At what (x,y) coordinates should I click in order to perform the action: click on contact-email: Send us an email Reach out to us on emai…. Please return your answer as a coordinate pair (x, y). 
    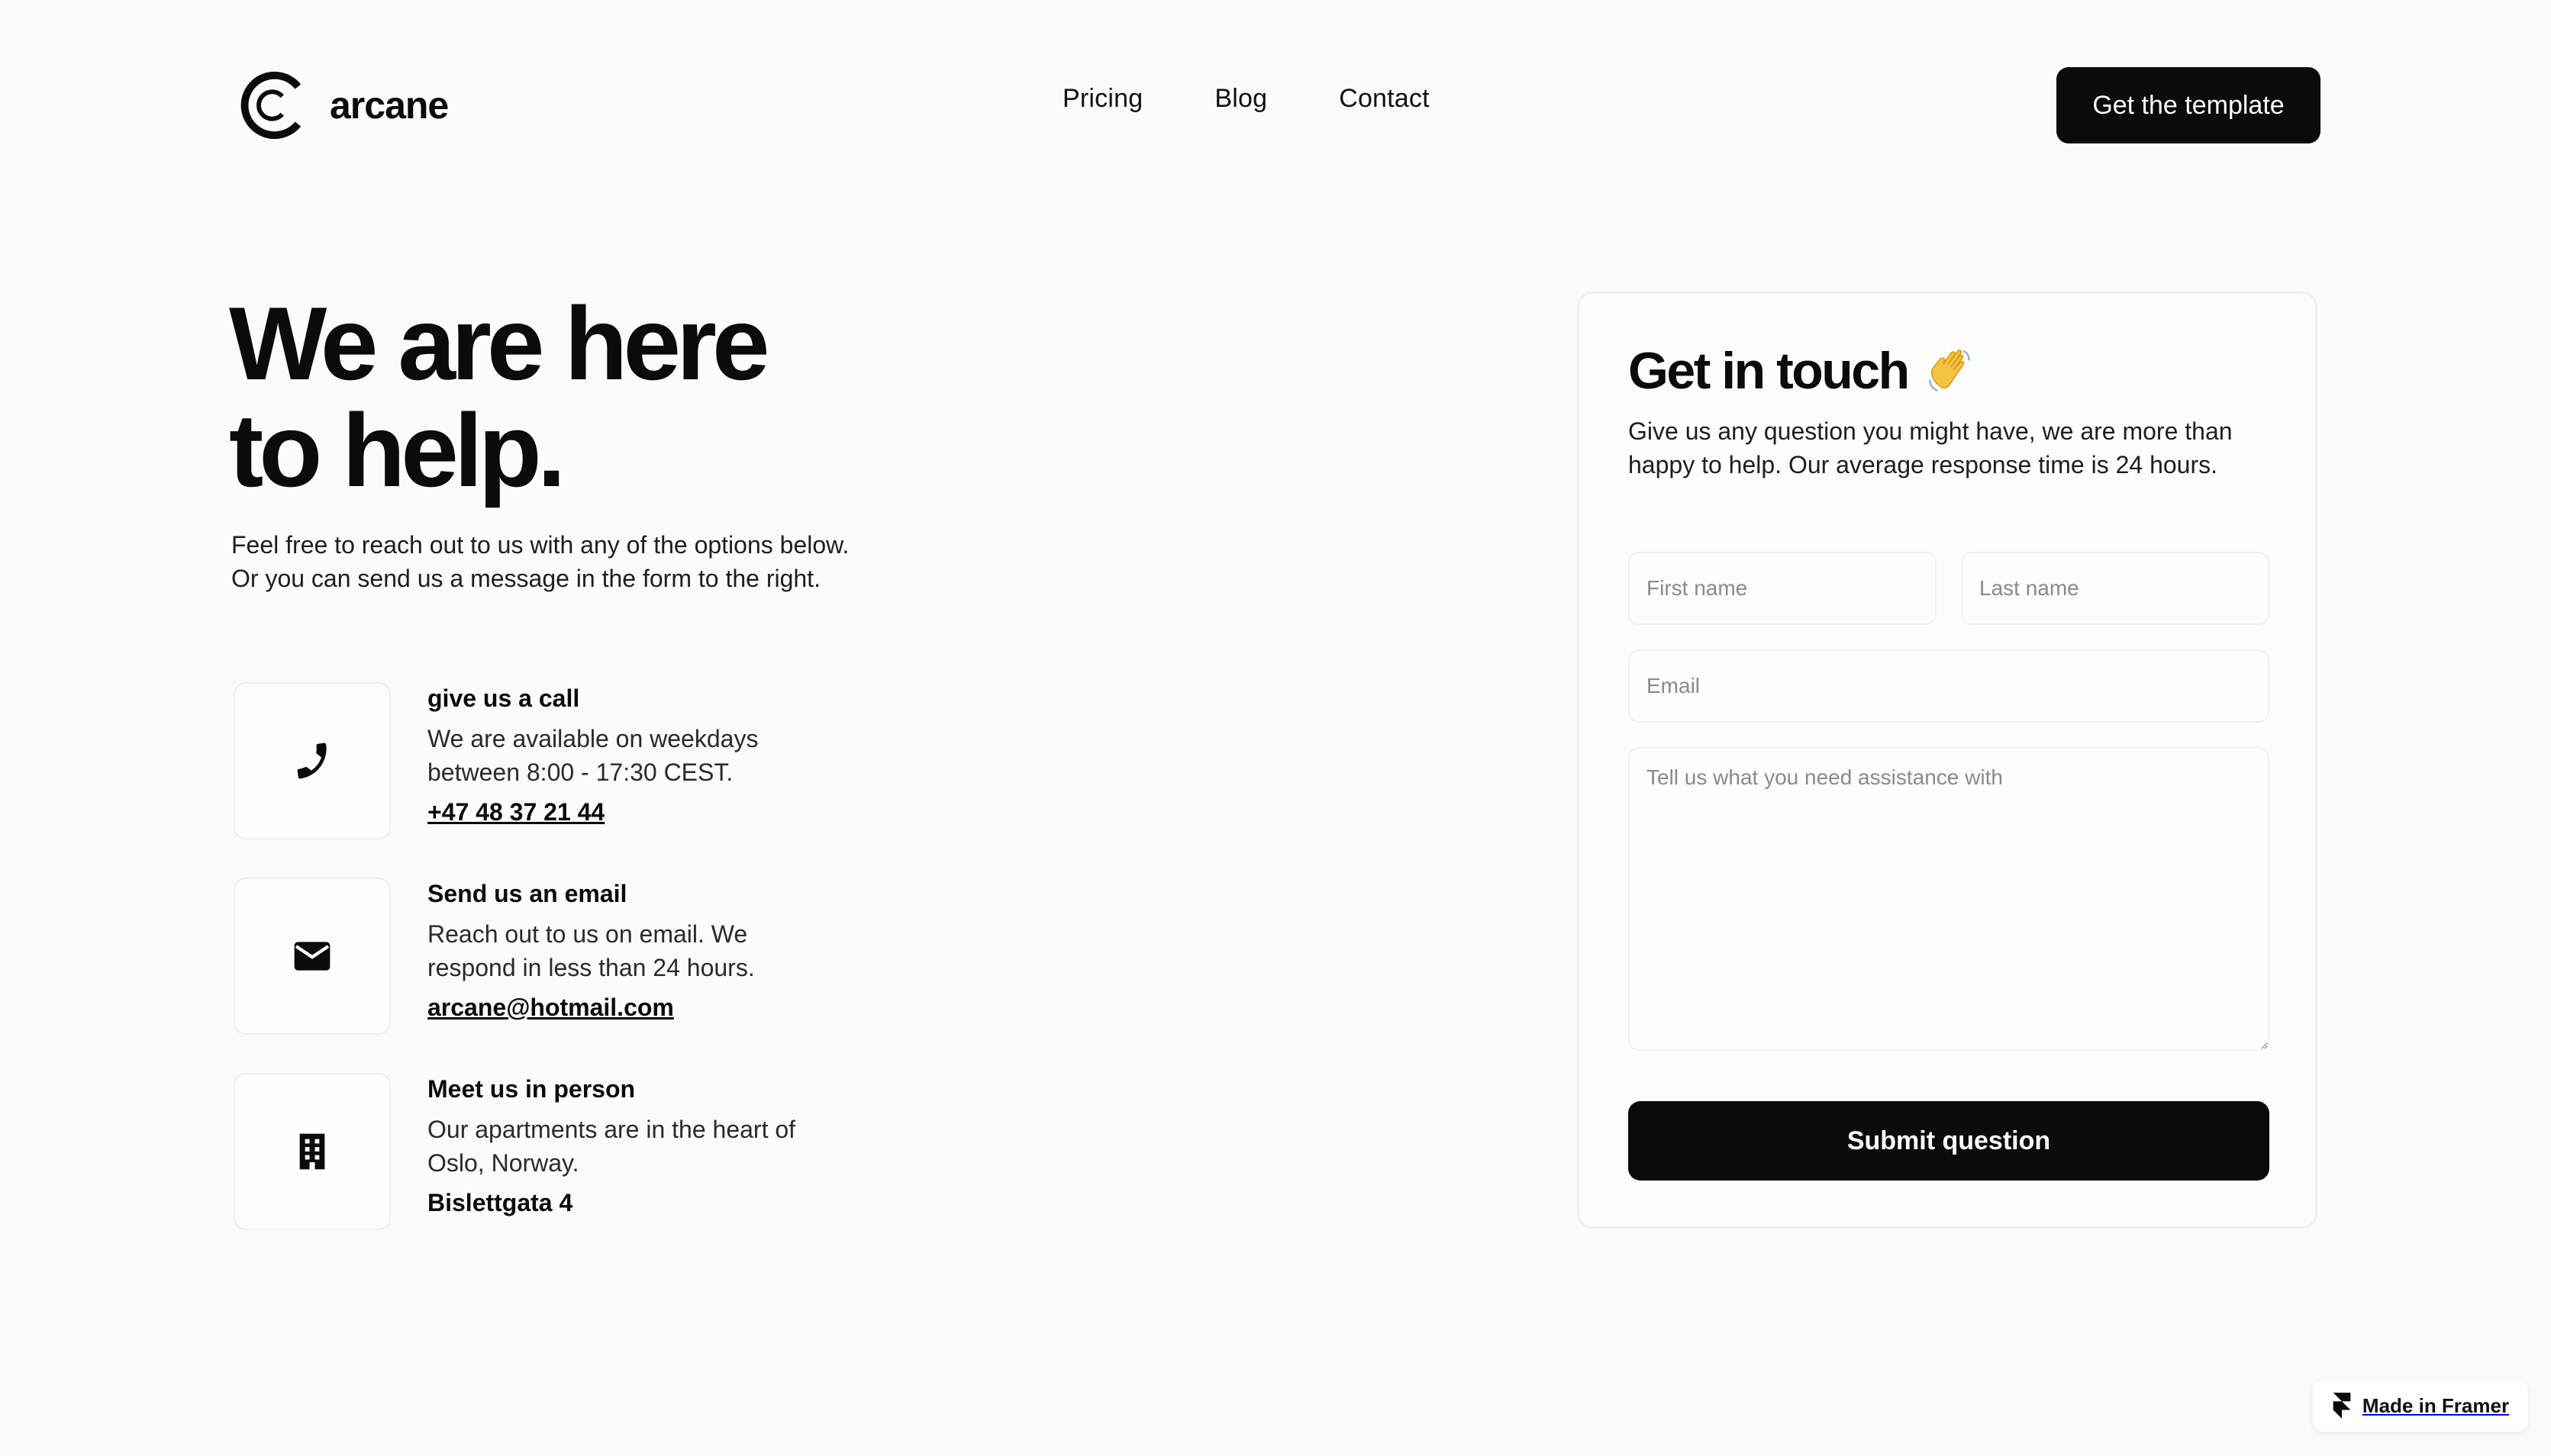
    Looking at the image, I should click on (577, 958).